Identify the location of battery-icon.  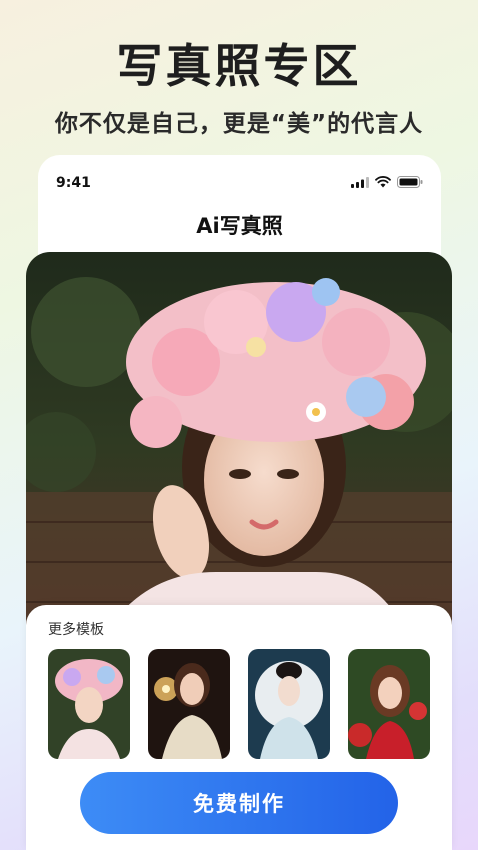
(410, 182).